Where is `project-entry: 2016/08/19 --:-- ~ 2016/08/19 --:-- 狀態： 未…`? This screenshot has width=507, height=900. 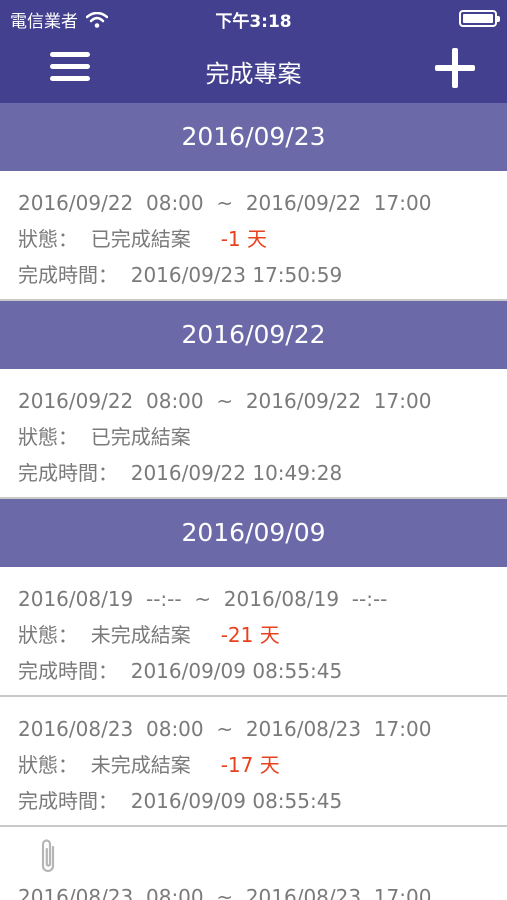
project-entry: 2016/08/19 --:-- ~ 2016/08/19 --:-- 狀態： 未… is located at coordinates (253, 632).